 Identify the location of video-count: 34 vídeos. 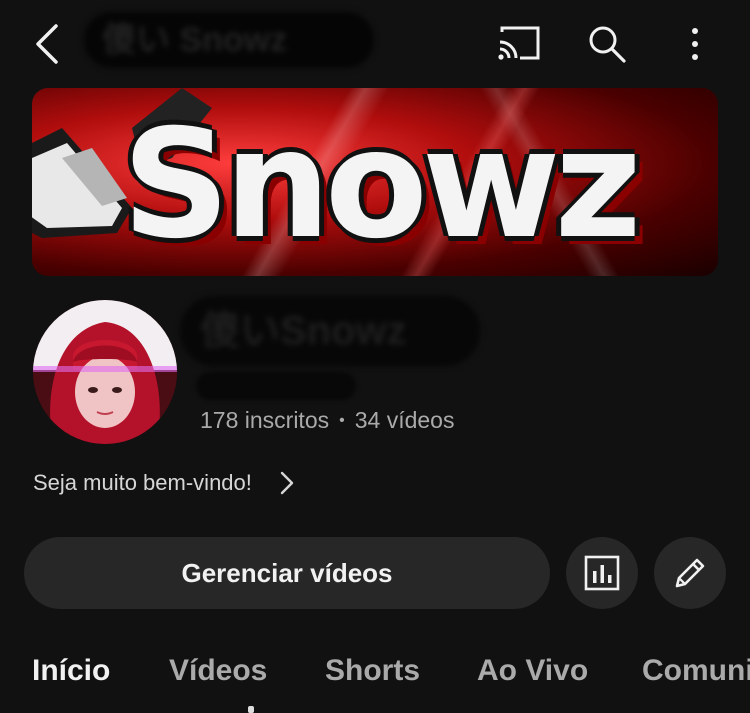
(404, 420).